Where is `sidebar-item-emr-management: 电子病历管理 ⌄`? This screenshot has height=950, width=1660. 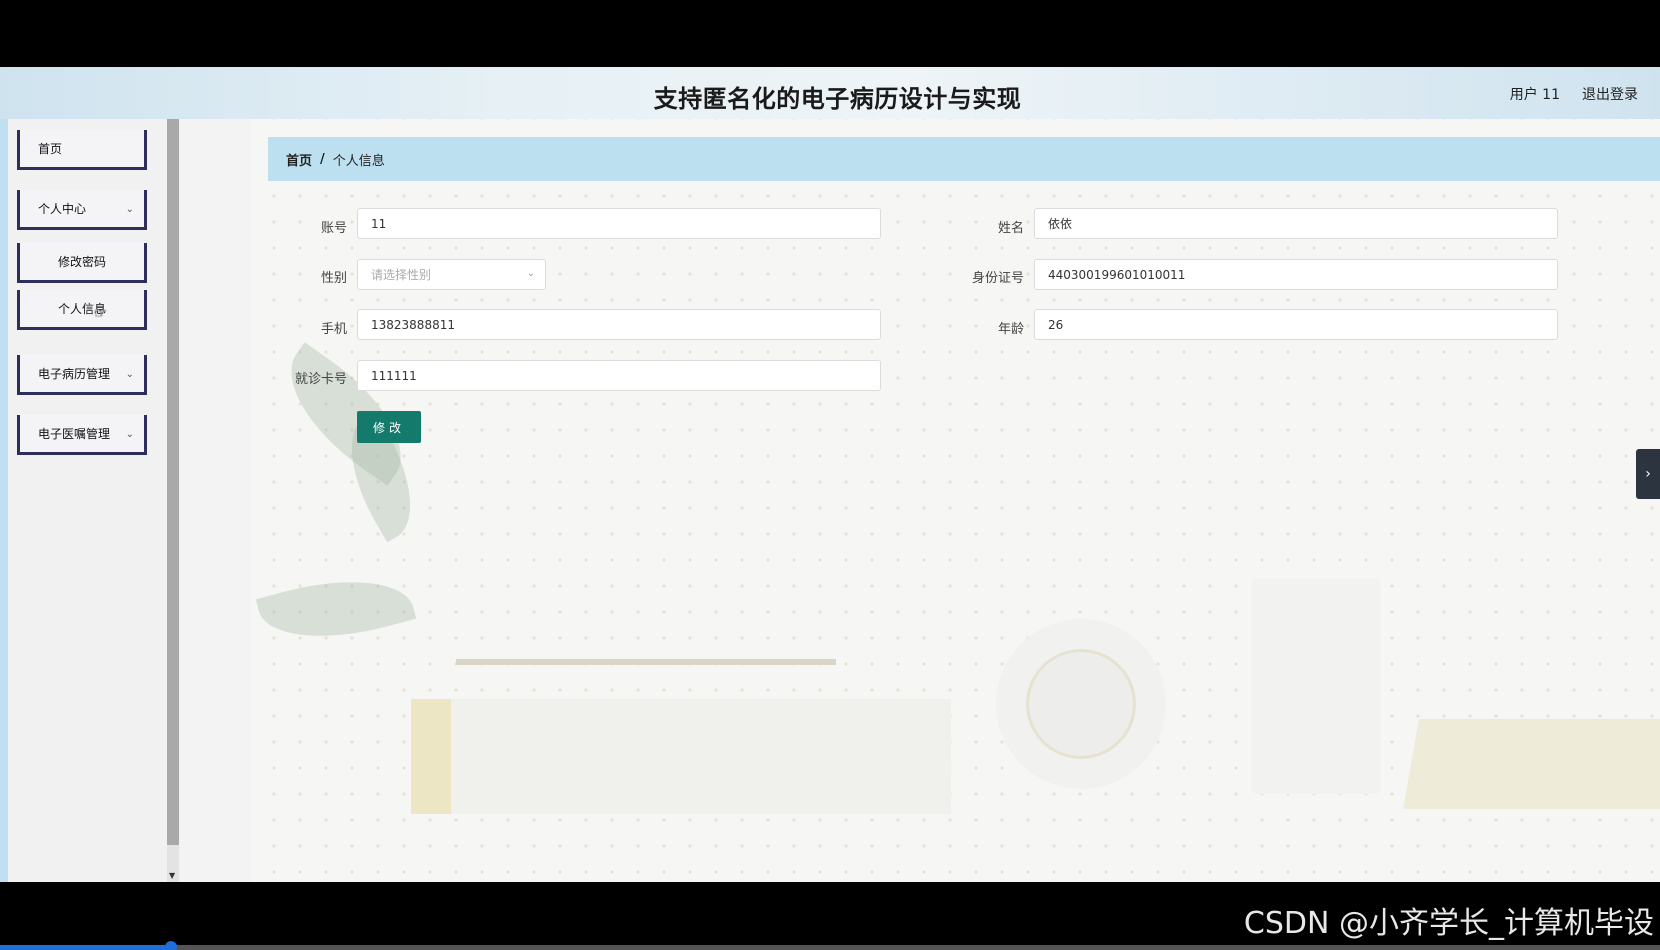 sidebar-item-emr-management: 电子病历管理 ⌄ is located at coordinates (82, 375).